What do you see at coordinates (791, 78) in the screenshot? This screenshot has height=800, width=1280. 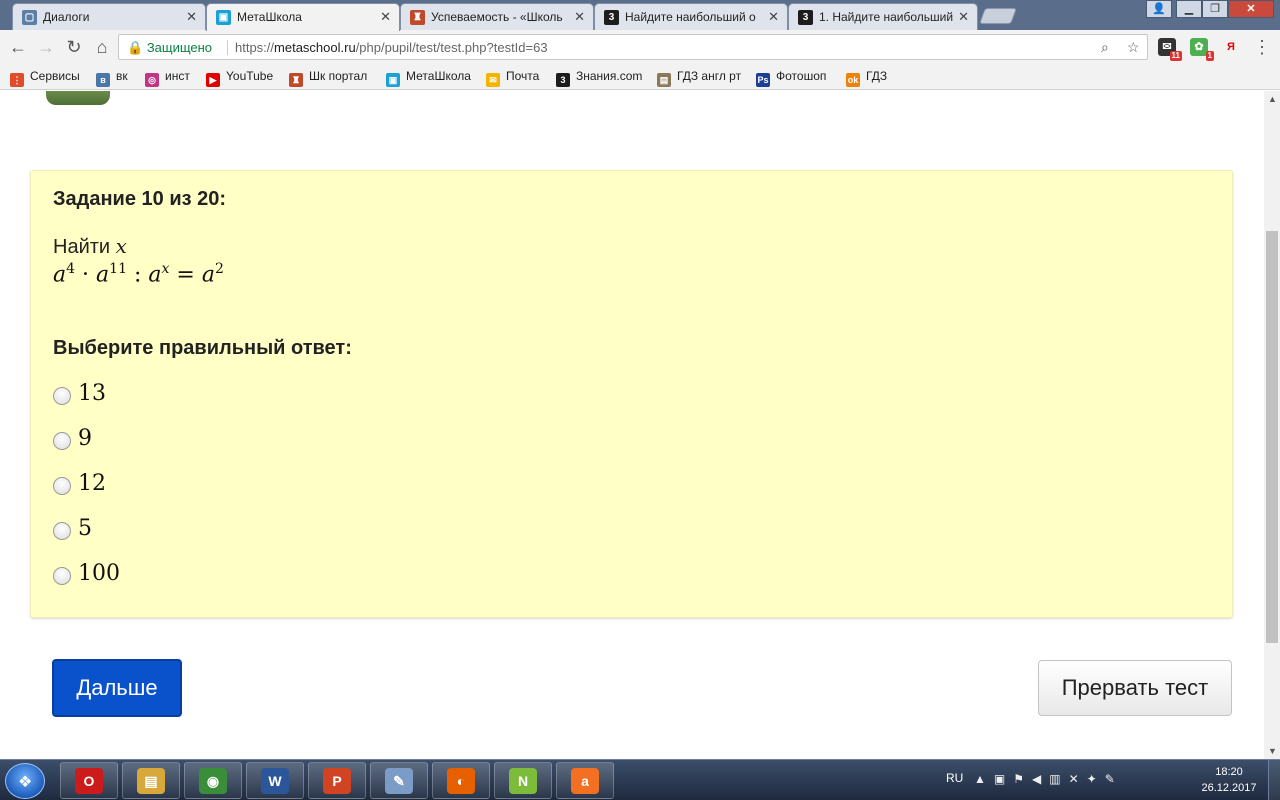 I see `bookmark-photoshop: Ps Фотошоп` at bounding box center [791, 78].